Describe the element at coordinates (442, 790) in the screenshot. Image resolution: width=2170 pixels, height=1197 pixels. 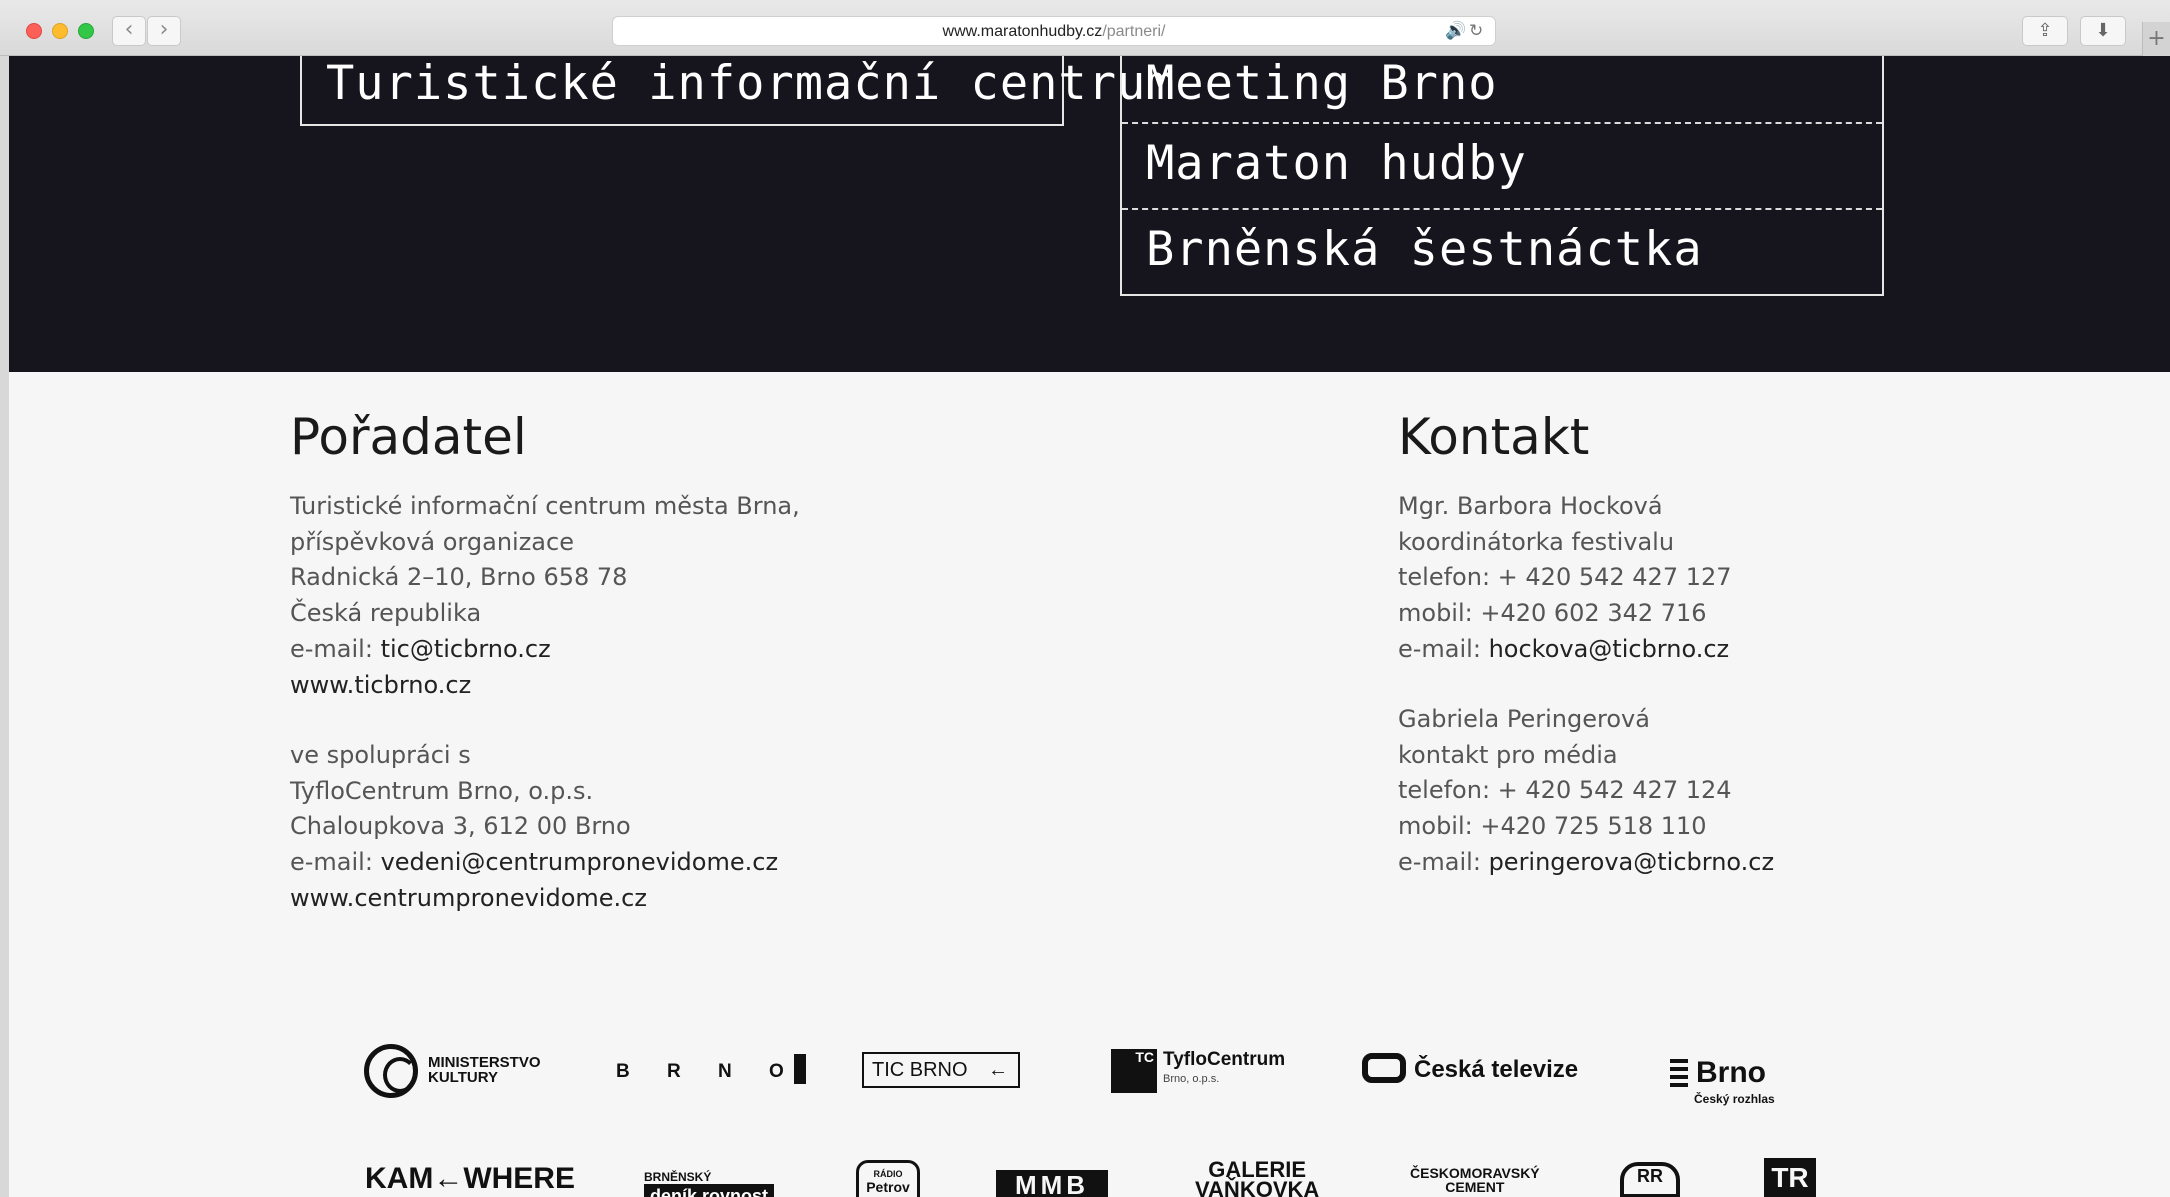
I see `address-line: TyfloCentrum Brno, o.p.s.` at that location.